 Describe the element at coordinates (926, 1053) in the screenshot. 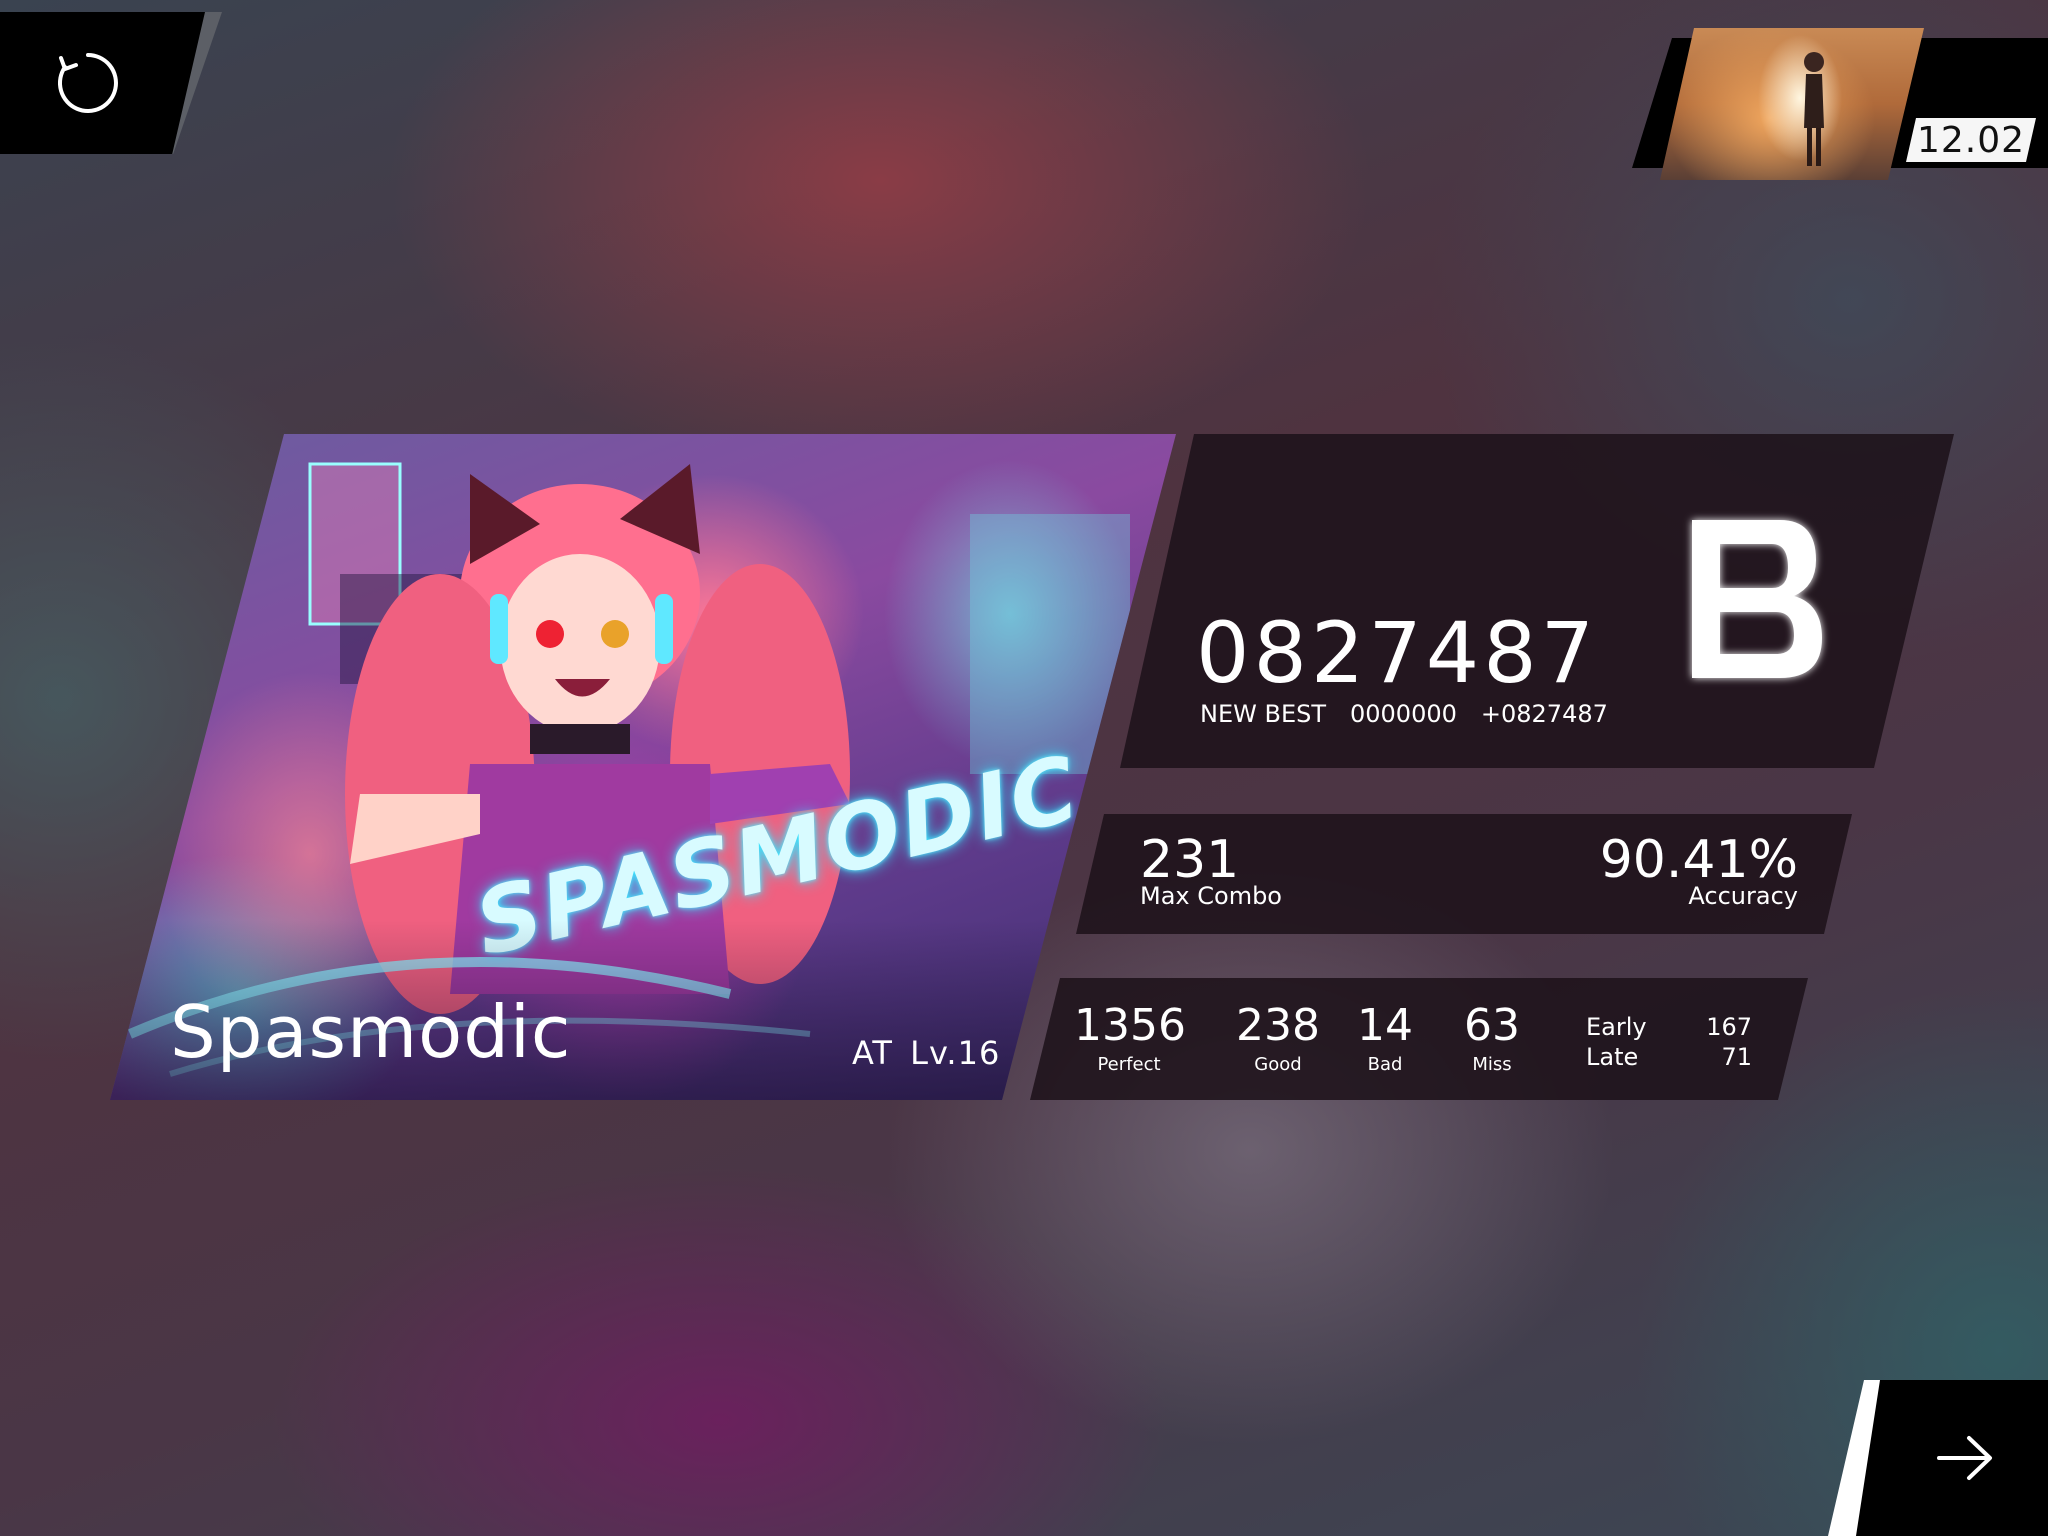

I see `song-difficulty-level: AT Lv.16` at that location.